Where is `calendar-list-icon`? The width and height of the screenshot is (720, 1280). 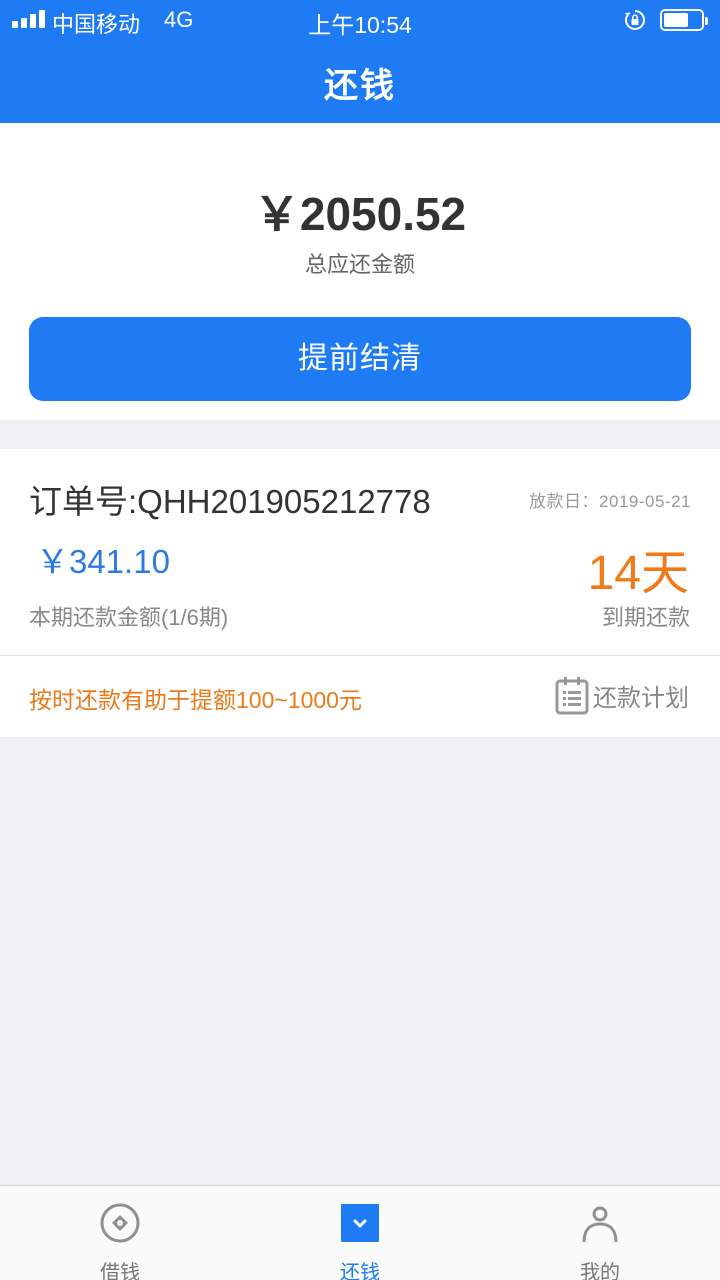
calendar-list-icon is located at coordinates (572, 696).